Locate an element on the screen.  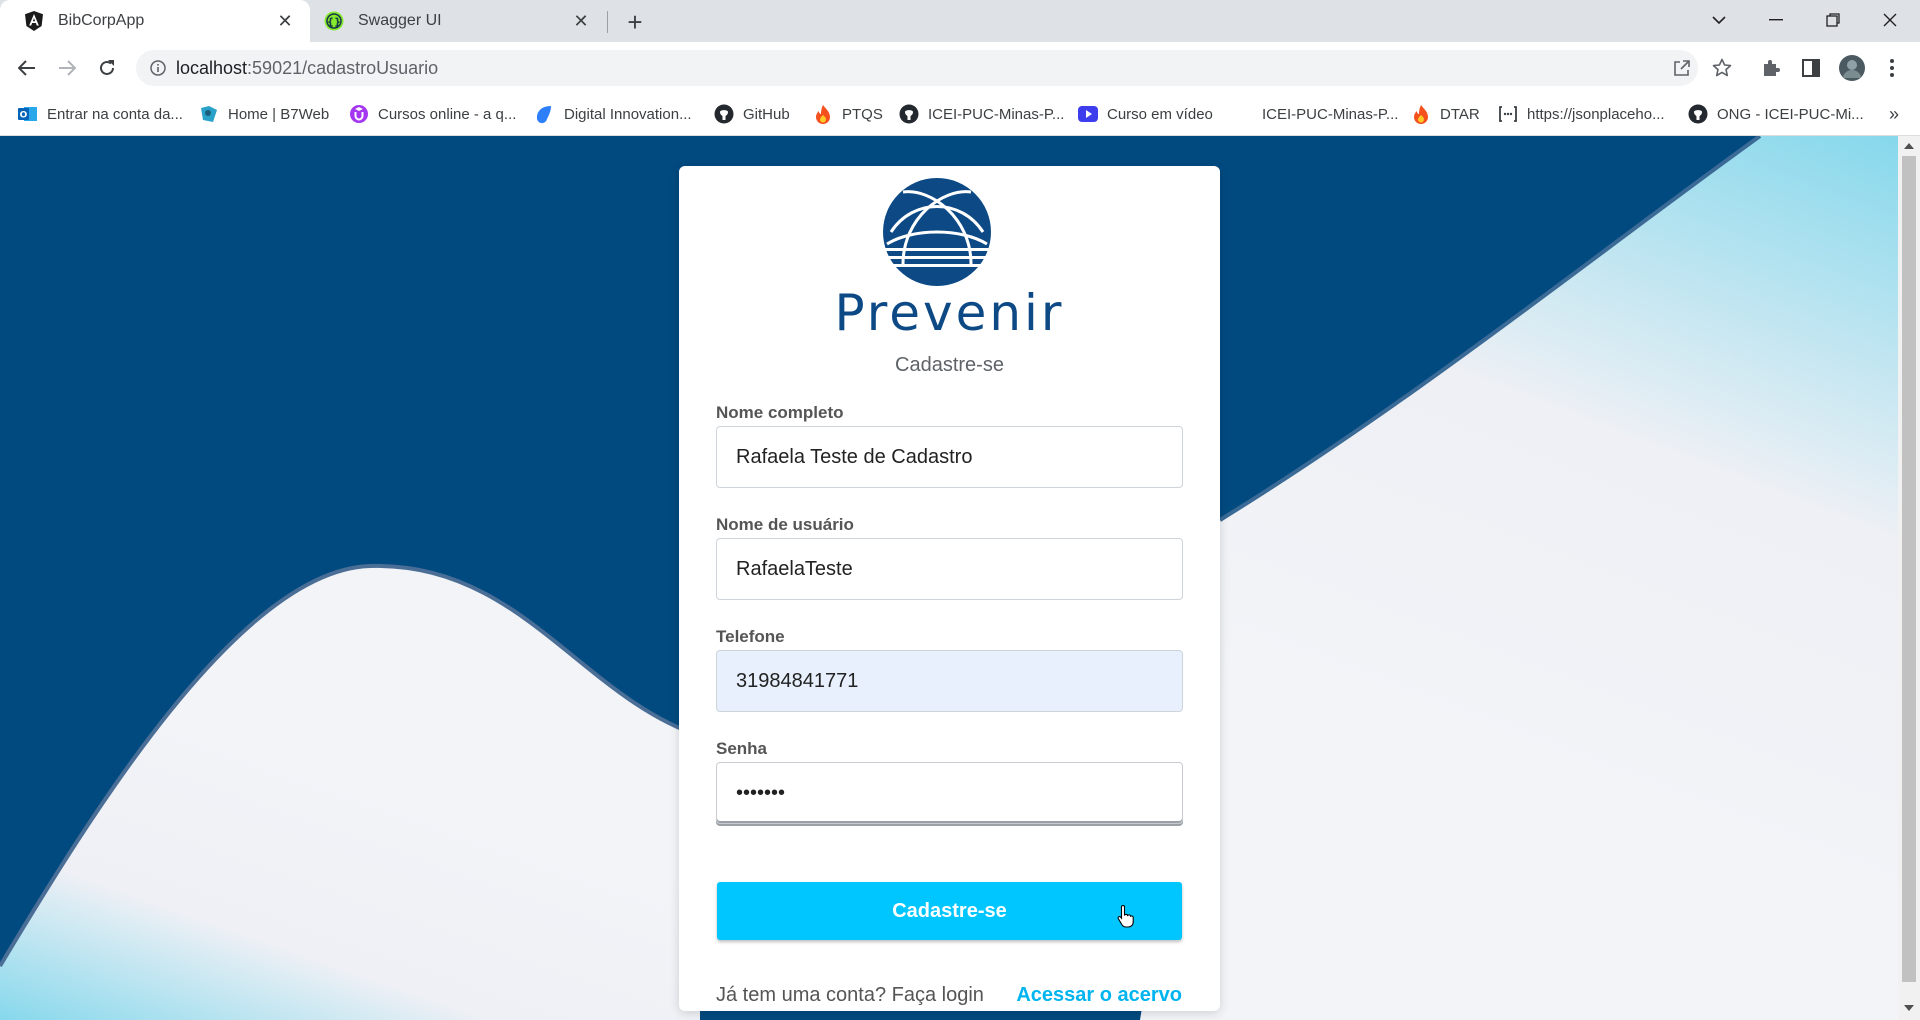
prevenir-logo-icon is located at coordinates (937, 232).